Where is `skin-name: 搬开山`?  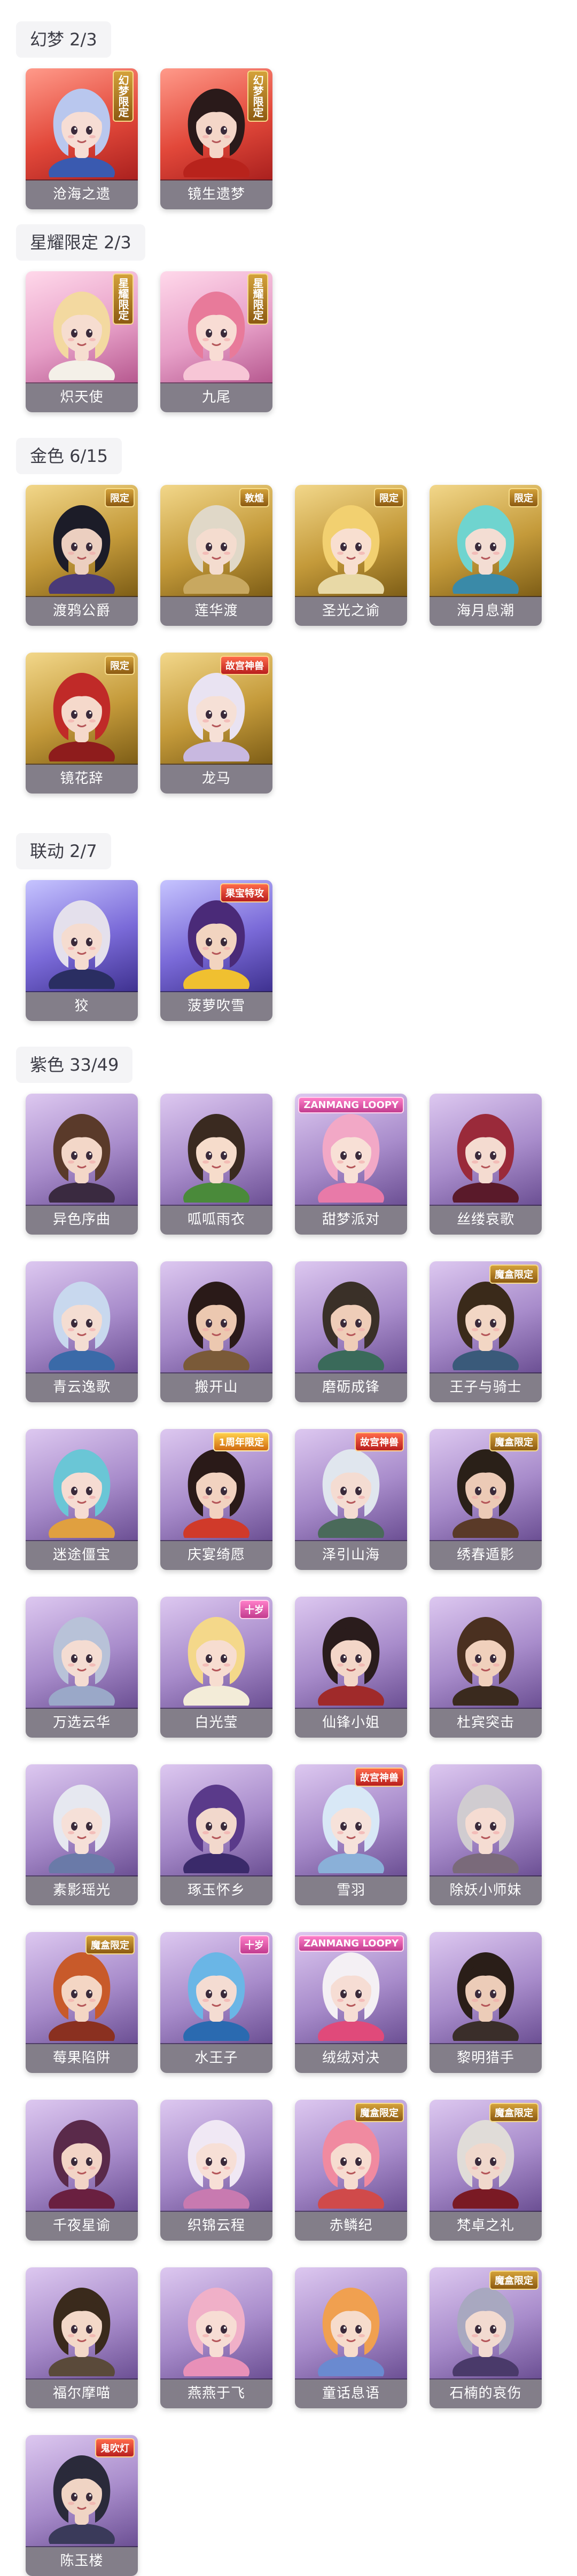
skin-name: 搬开山 is located at coordinates (216, 1387).